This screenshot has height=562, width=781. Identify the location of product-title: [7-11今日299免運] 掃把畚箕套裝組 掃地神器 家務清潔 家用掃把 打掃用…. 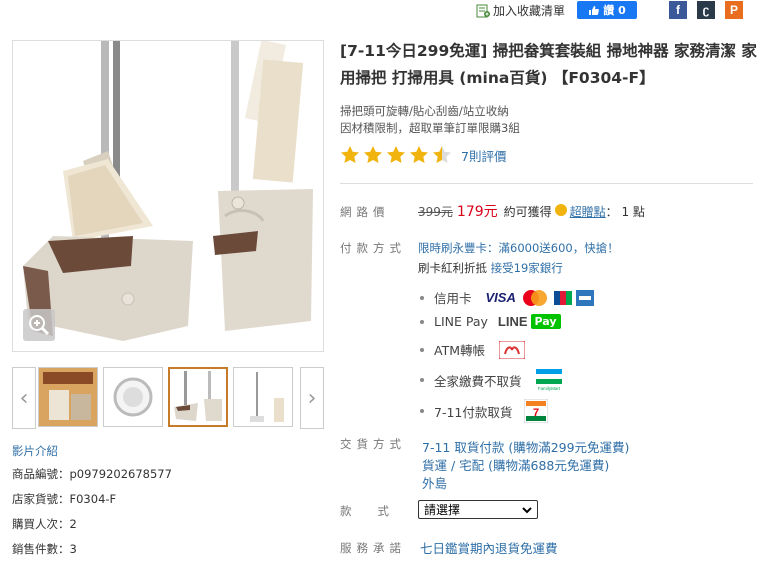
(548, 64).